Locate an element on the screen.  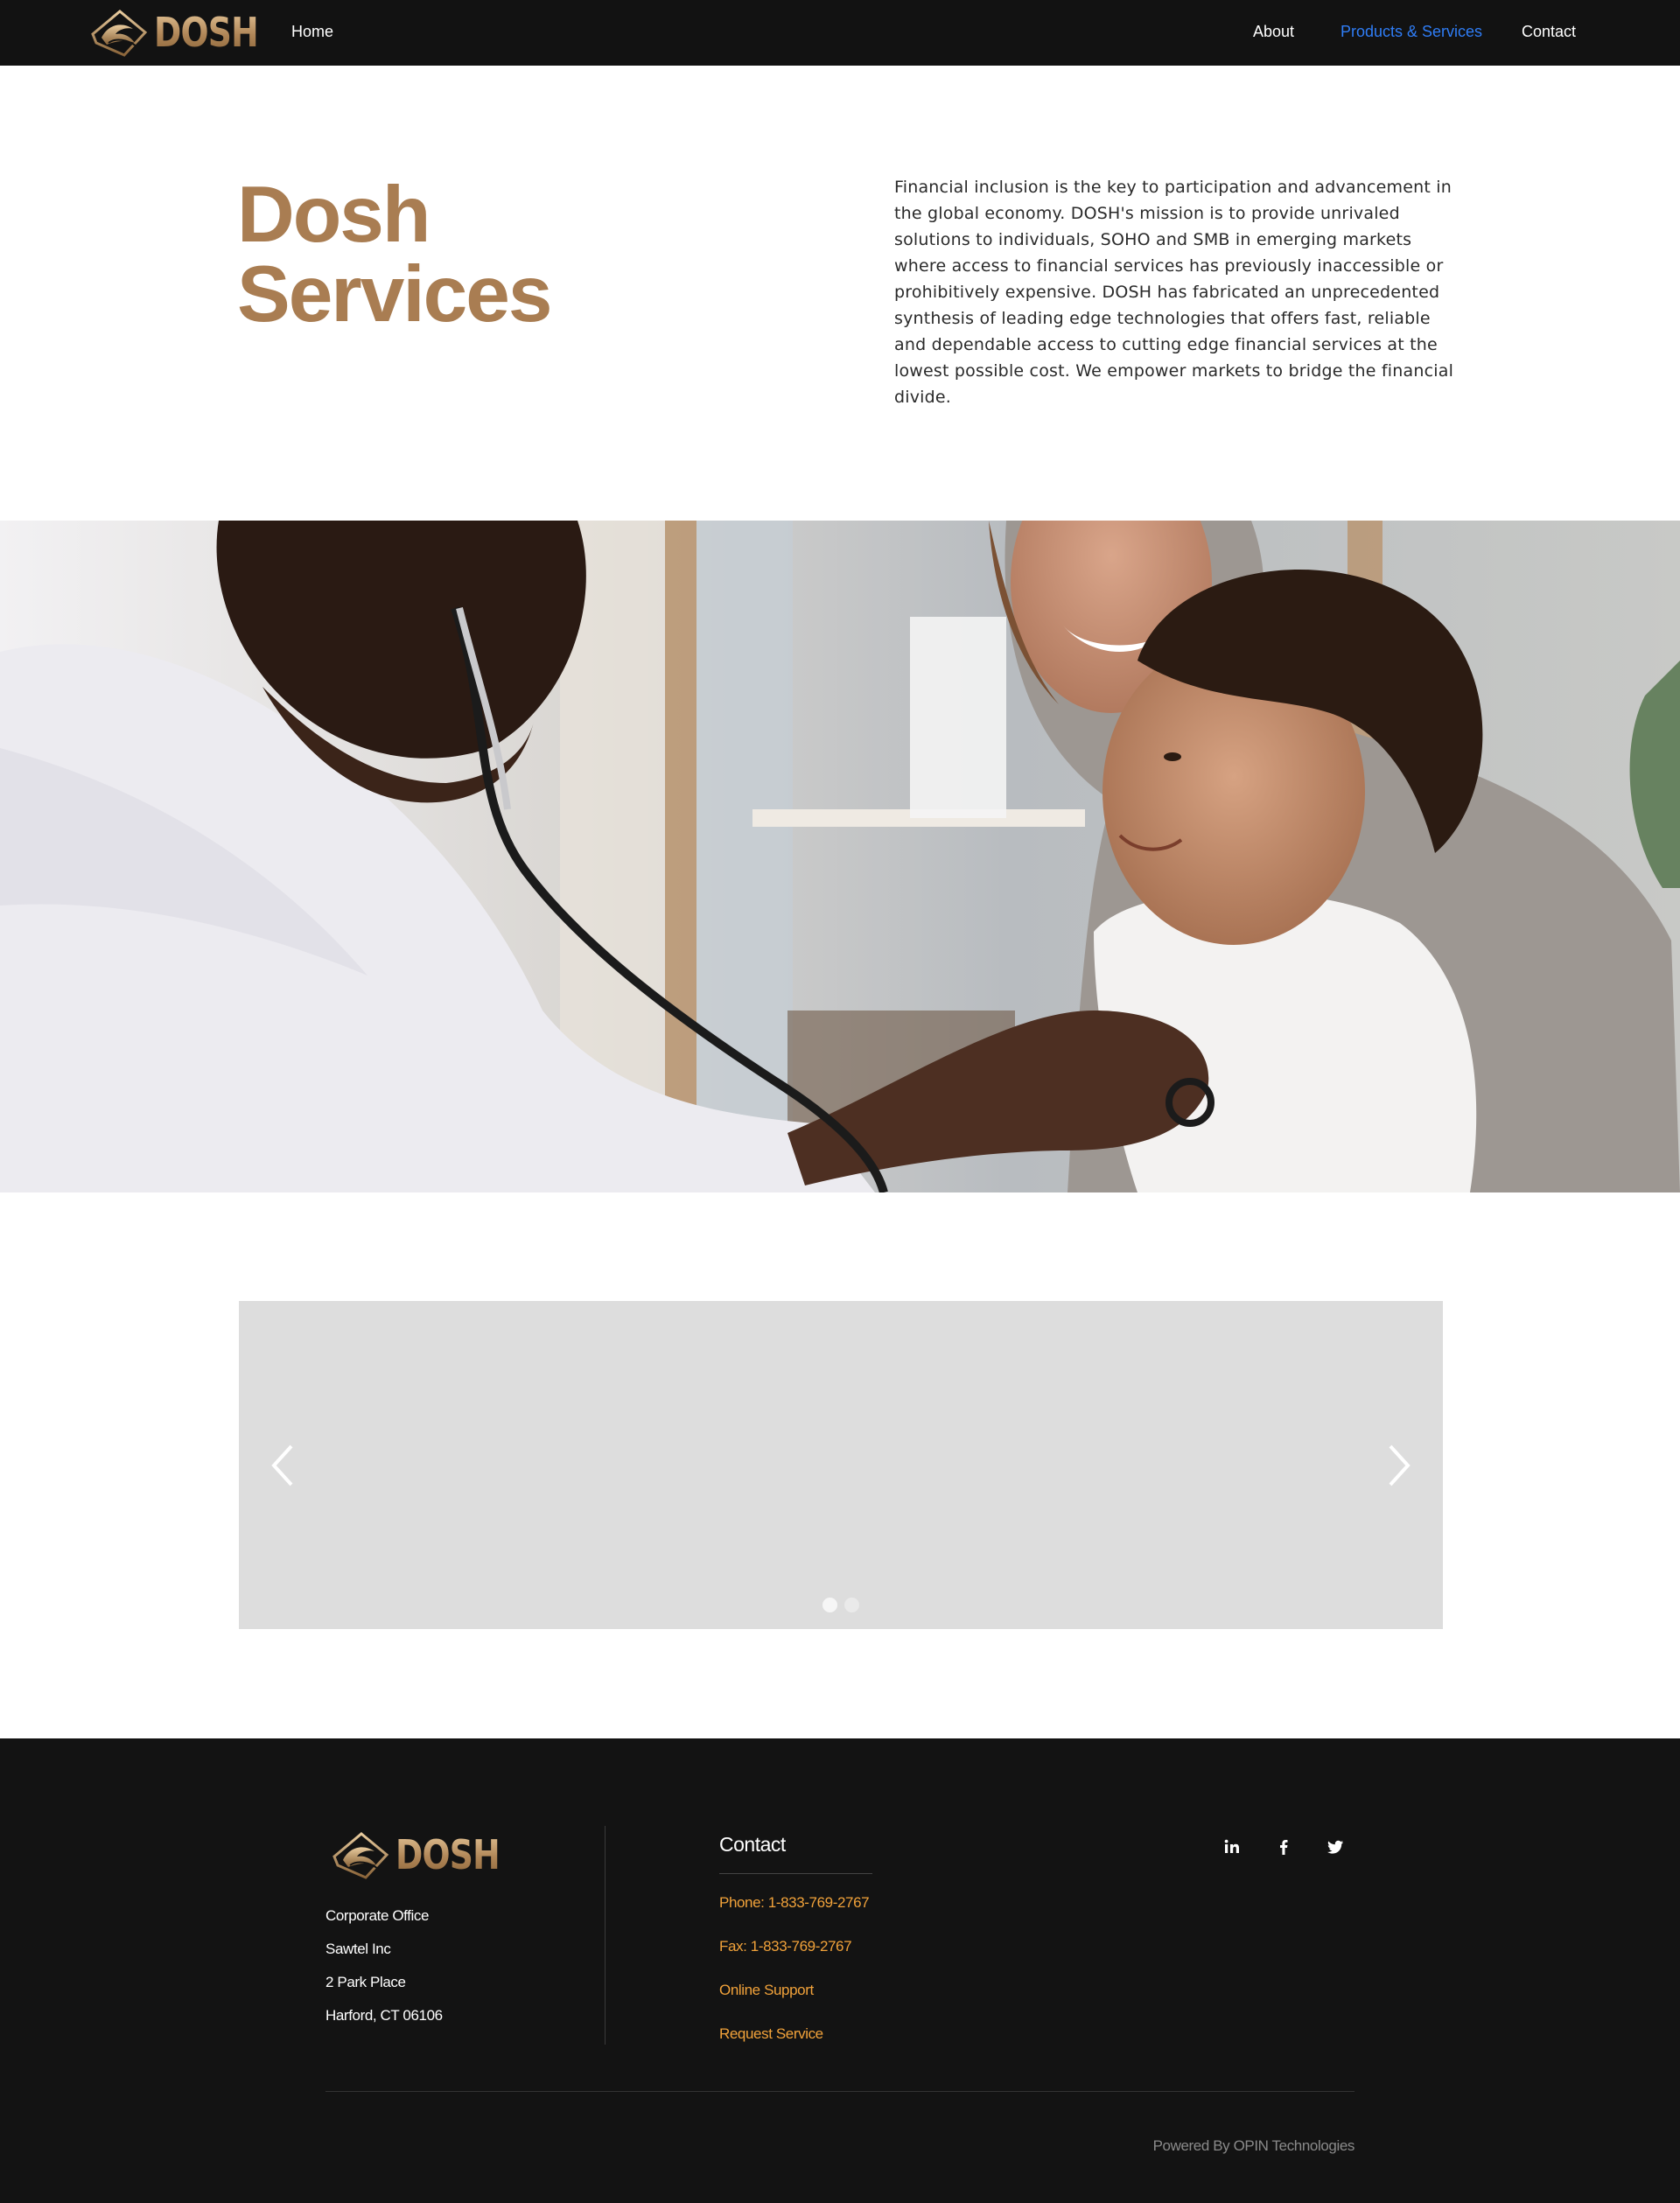
address-line: 2 Park Place is located at coordinates (366, 1982).